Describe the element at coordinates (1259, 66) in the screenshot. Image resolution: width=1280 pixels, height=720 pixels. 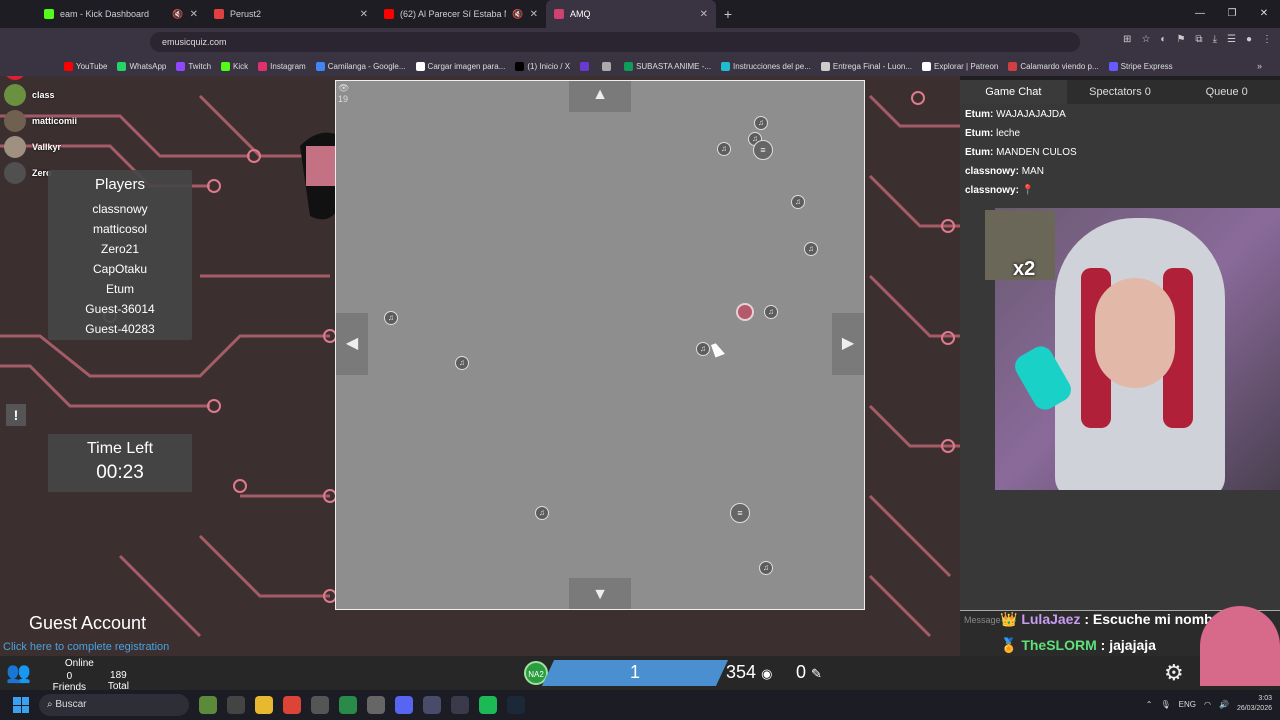
I see `more-bookmarks-icon: »` at that location.